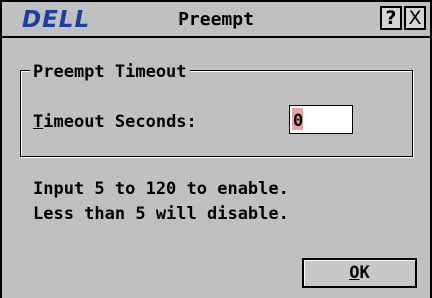 The height and width of the screenshot is (298, 432). I want to click on timeout-seconds-value: 0, so click(298, 121).